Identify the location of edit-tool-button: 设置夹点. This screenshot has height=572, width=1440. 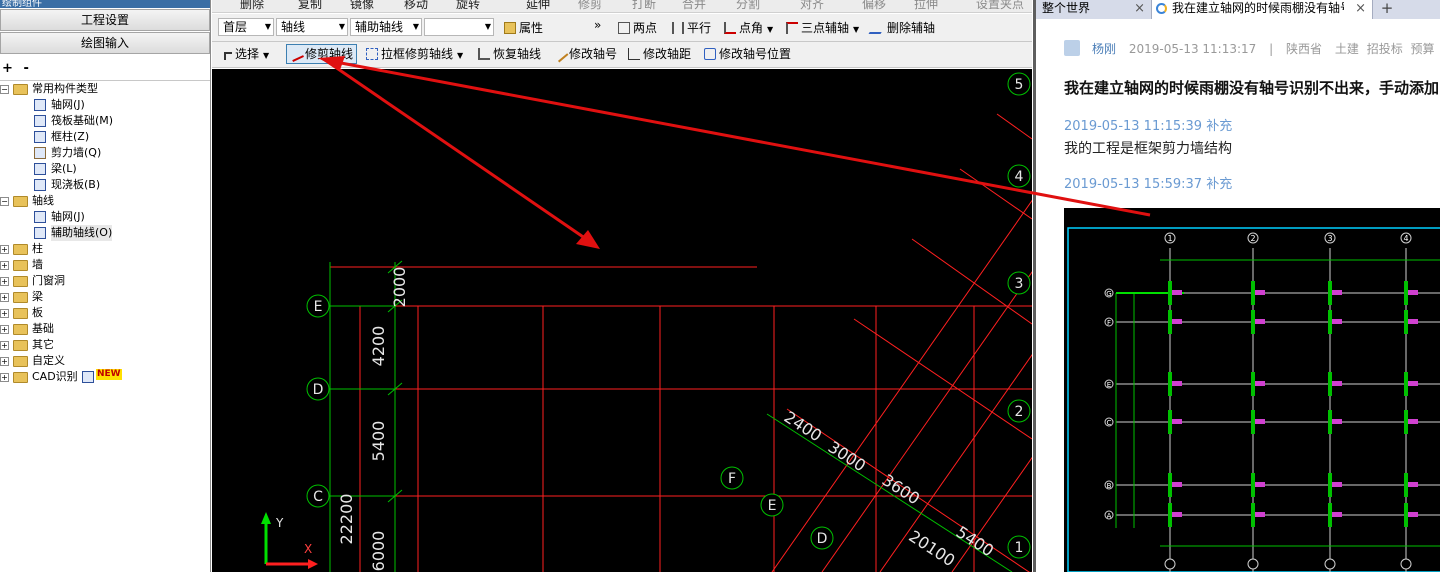
(1000, 6).